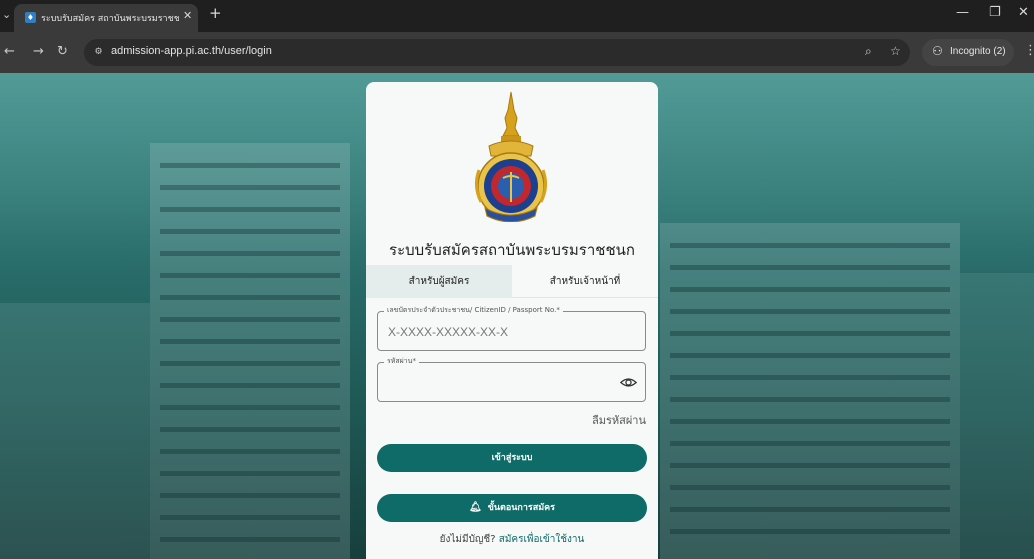 Image resolution: width=1034 pixels, height=559 pixels. What do you see at coordinates (978, 51) in the screenshot?
I see `incognito-label: Incognito (2)` at bounding box center [978, 51].